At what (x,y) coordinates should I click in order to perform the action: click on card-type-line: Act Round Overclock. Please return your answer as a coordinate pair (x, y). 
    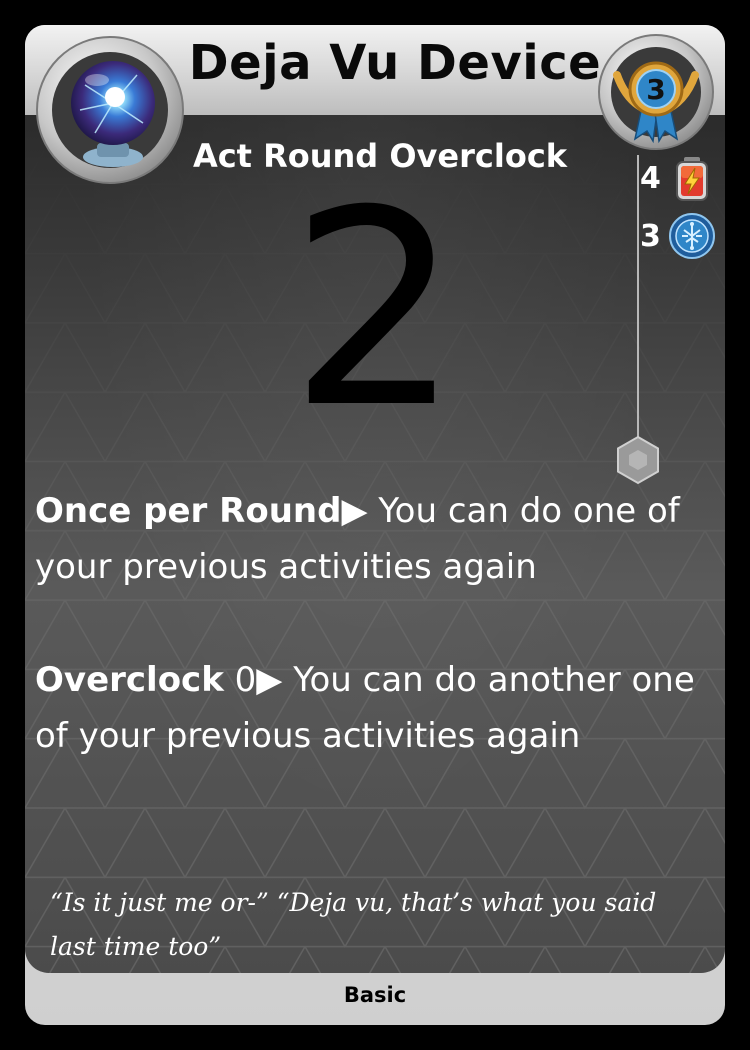
    Looking at the image, I should click on (380, 156).